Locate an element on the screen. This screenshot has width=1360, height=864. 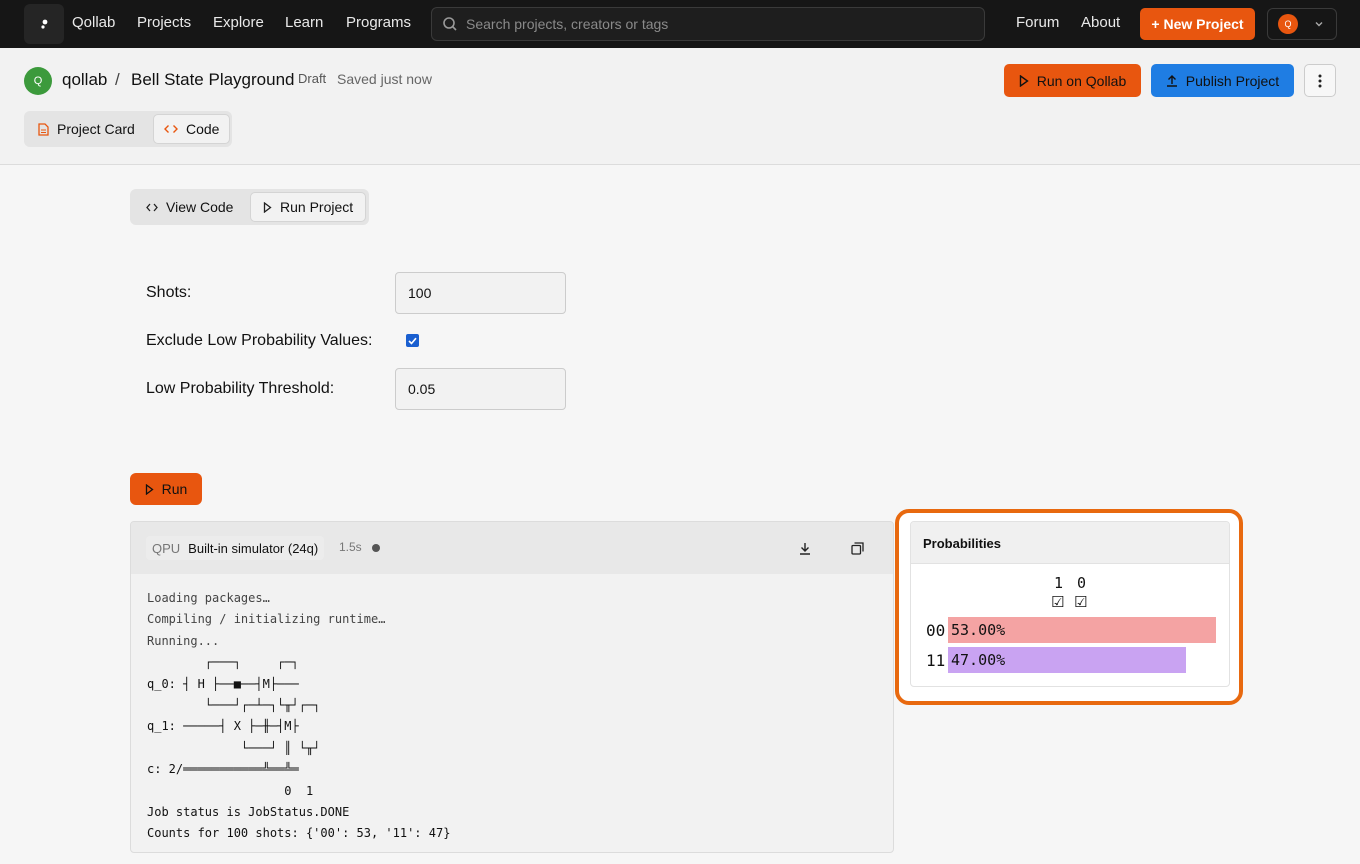
publish-project-button: Publish Project is located at coordinates (1222, 80).